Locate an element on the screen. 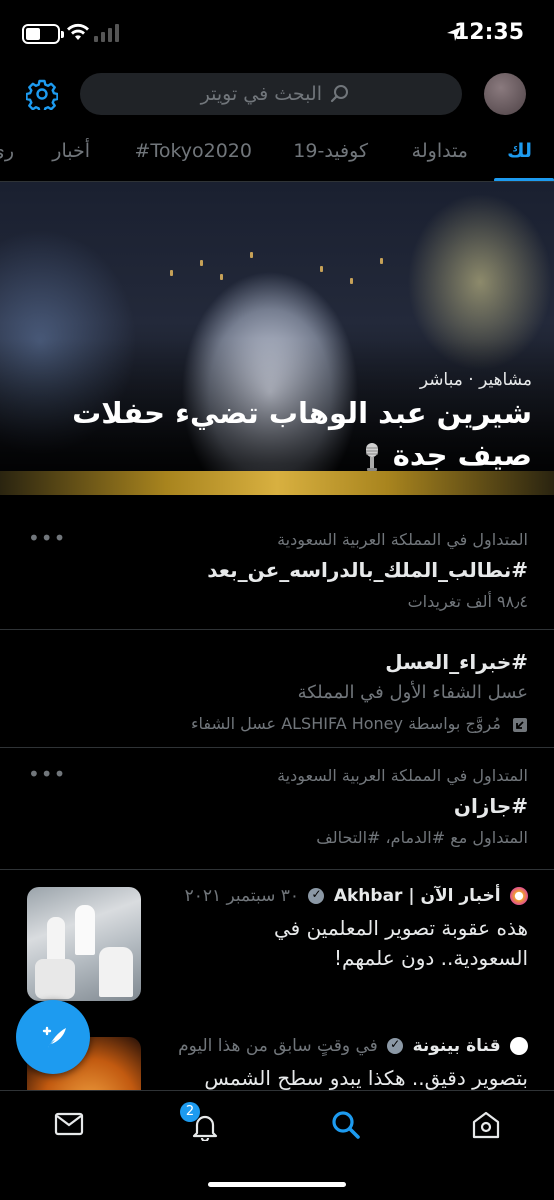  microphone-icon is located at coordinates (371, 457).